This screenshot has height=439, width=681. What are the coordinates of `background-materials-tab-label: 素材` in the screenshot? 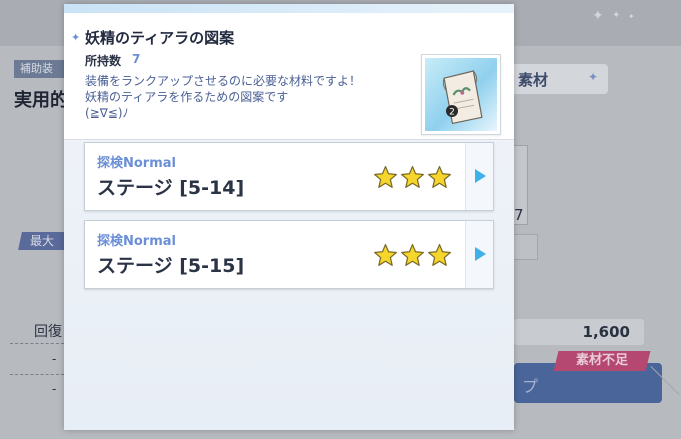 It's located at (533, 80).